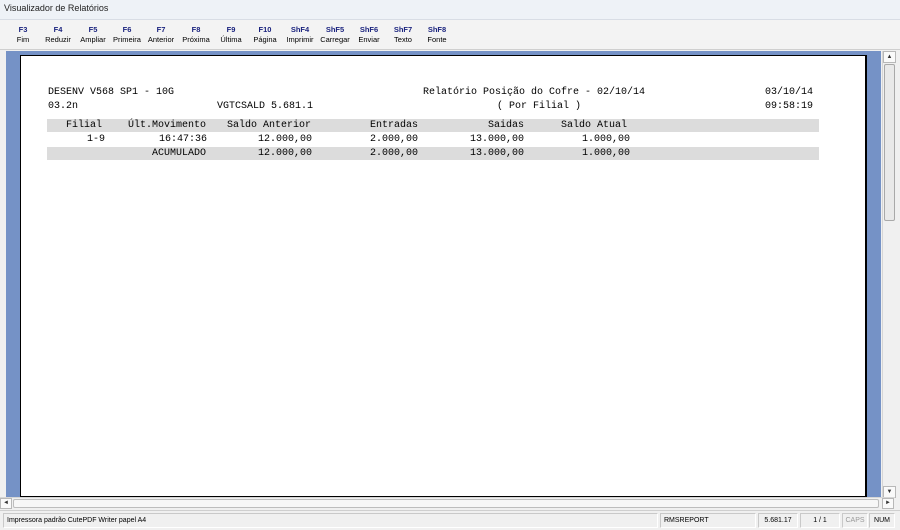 This screenshot has height=530, width=900. I want to click on totals-label: ACUMULADO, so click(179, 153).